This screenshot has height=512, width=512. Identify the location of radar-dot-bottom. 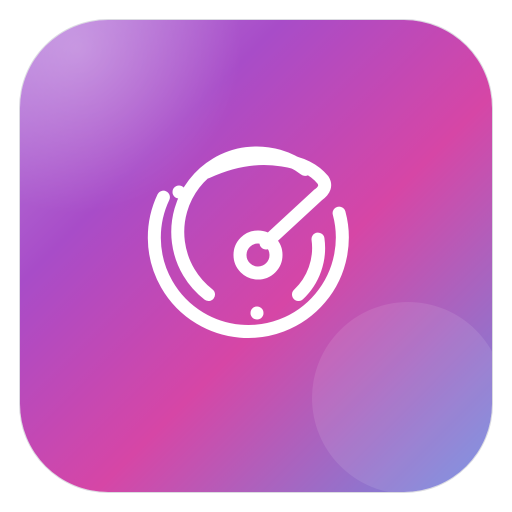
(257, 313).